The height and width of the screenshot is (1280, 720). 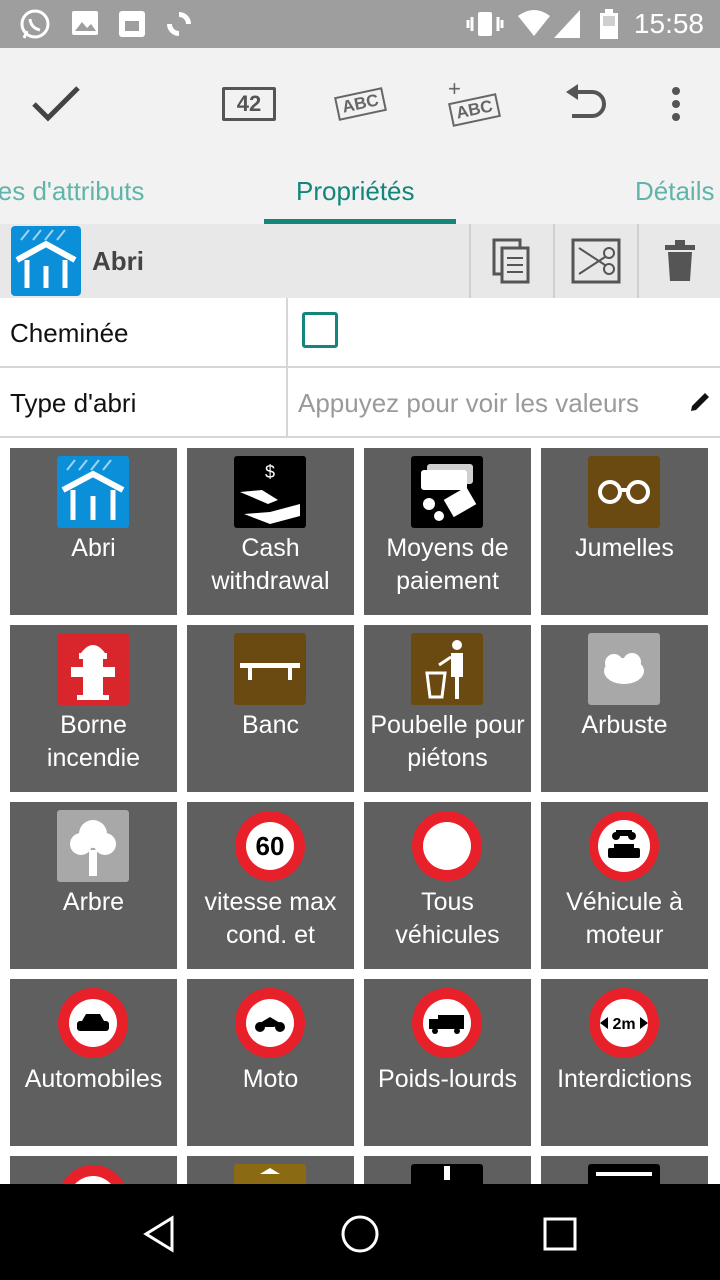 What do you see at coordinates (270, 1174) in the screenshot?
I see `brown-sign-icon` at bounding box center [270, 1174].